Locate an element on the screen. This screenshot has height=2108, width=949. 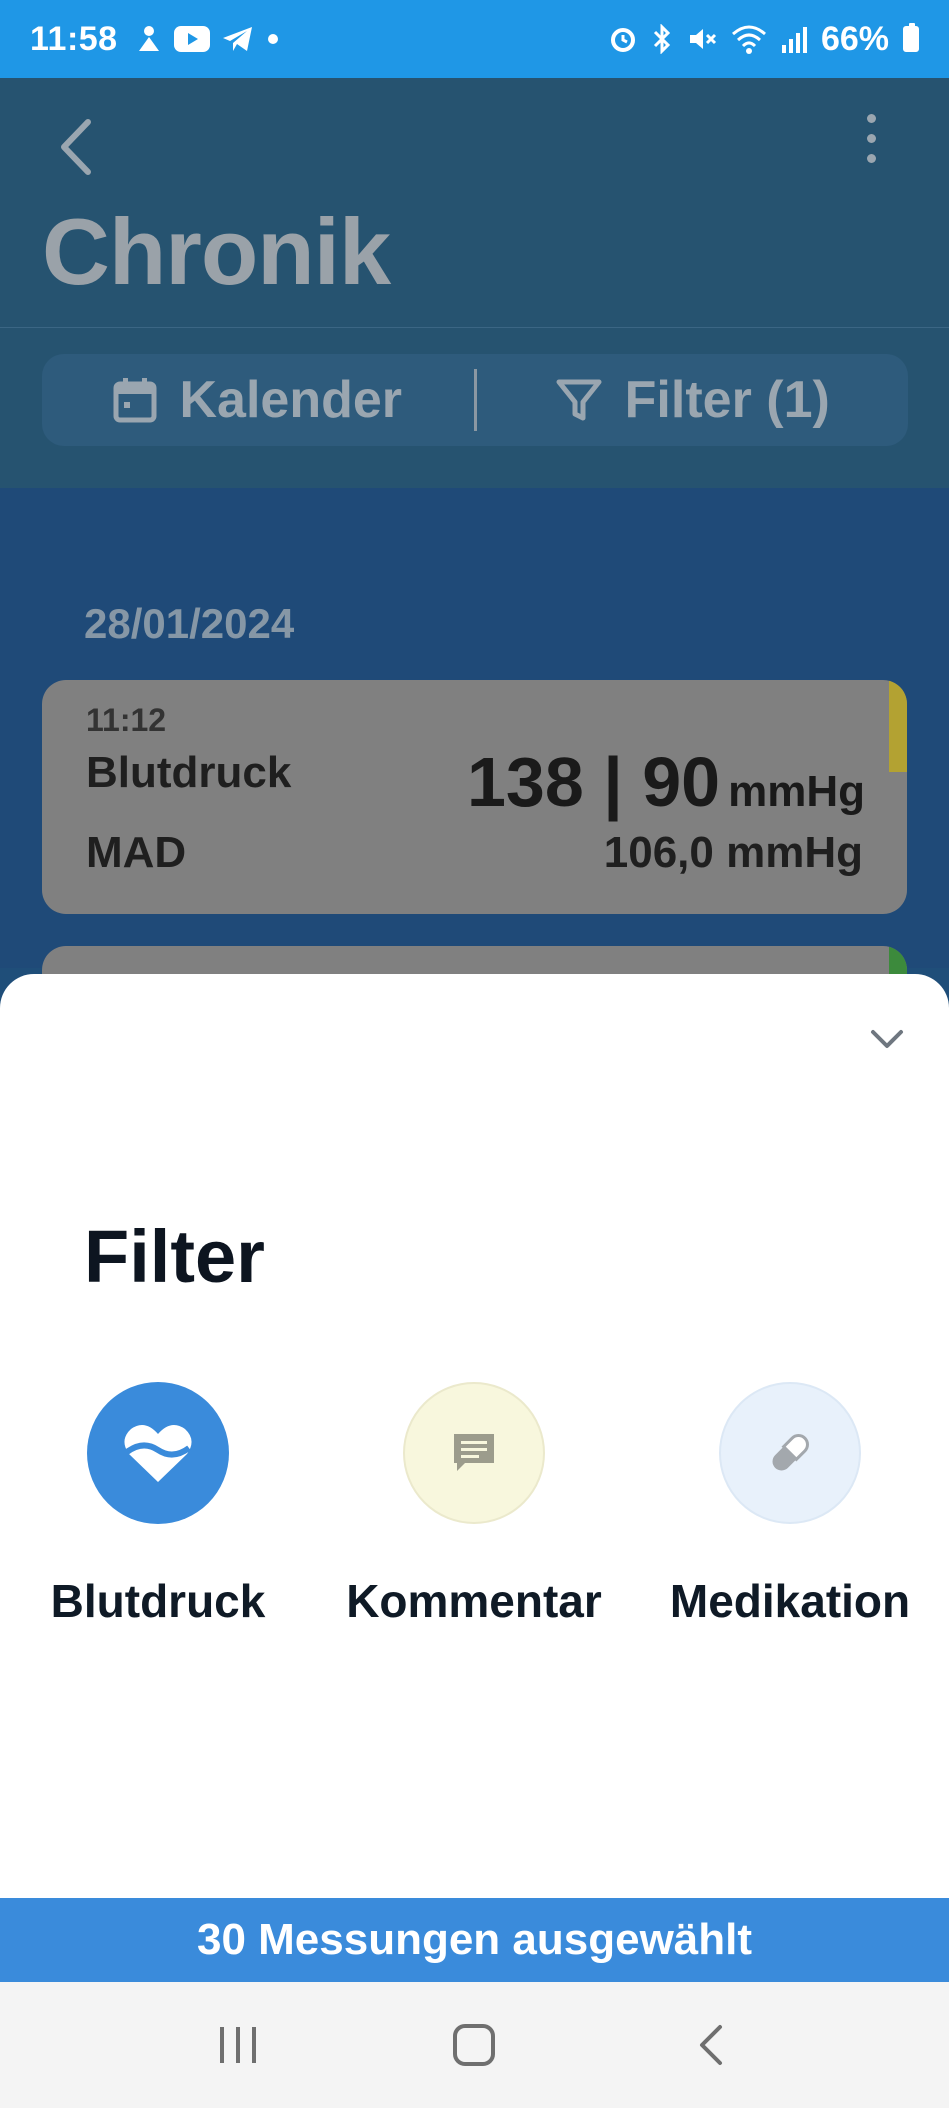
status-time: 11:58 is located at coordinates (74, 38).